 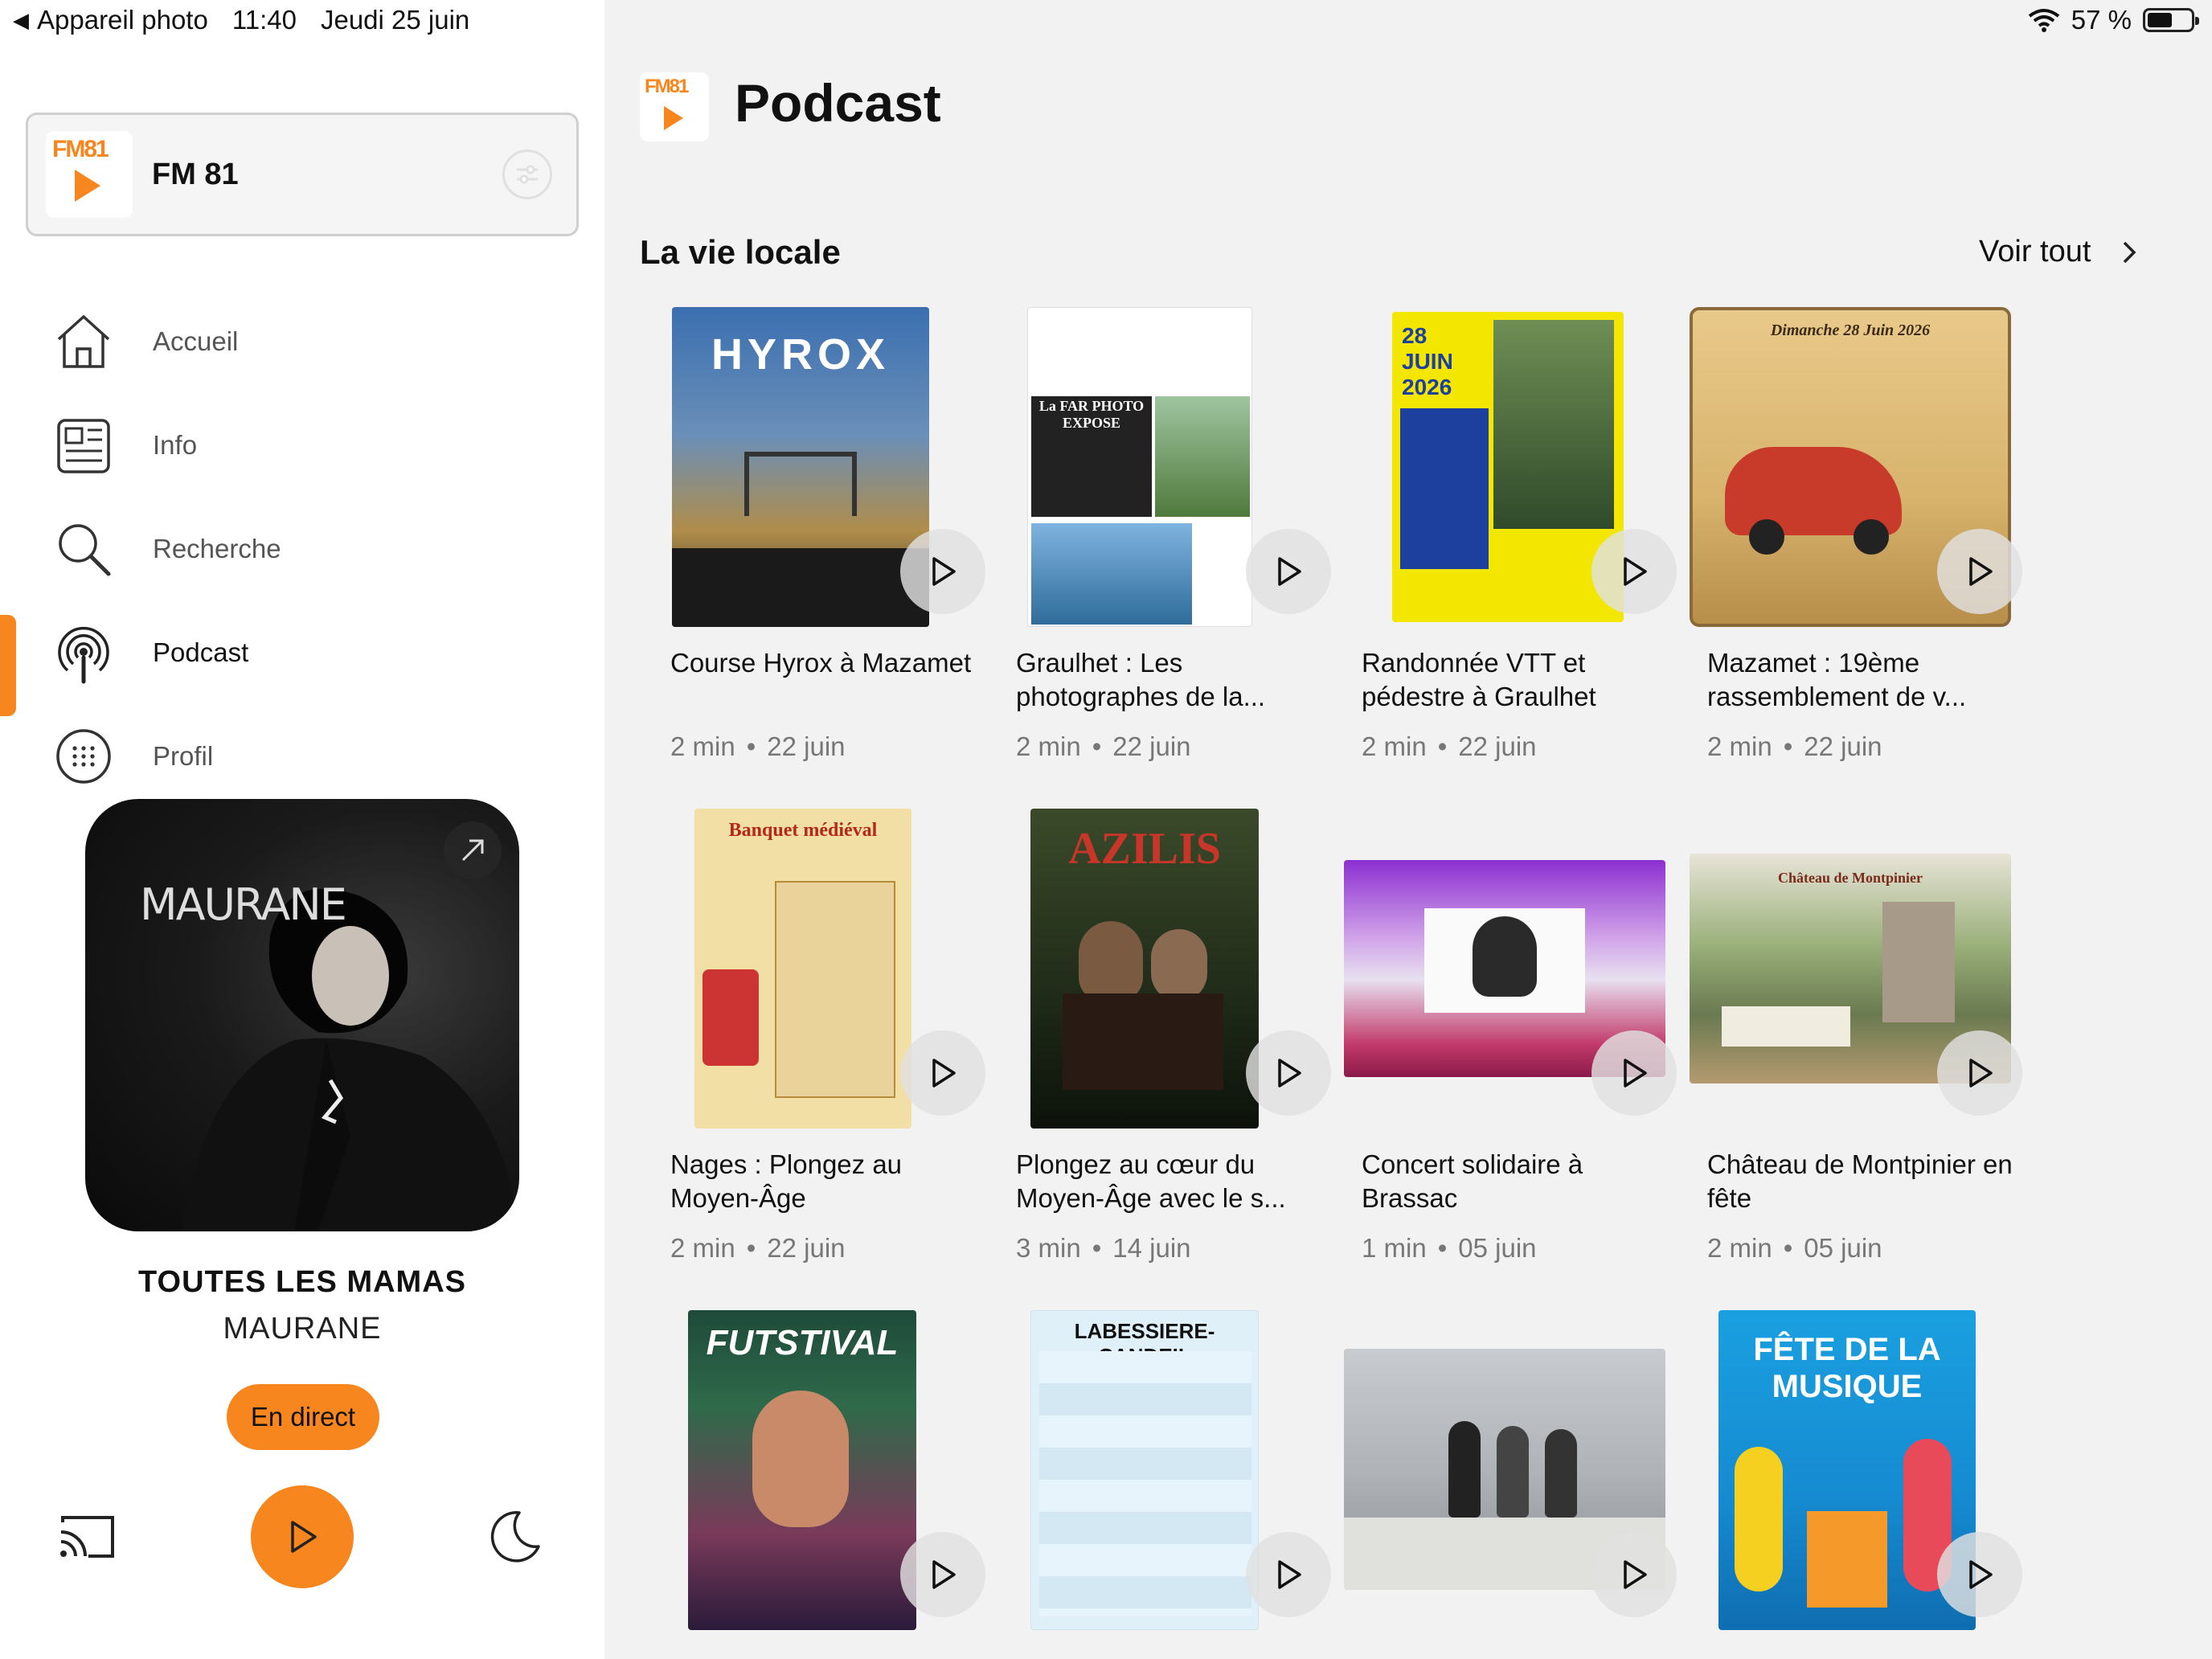 I want to click on episode-title: Concert solidaire à Brassac, so click(x=1472, y=1181).